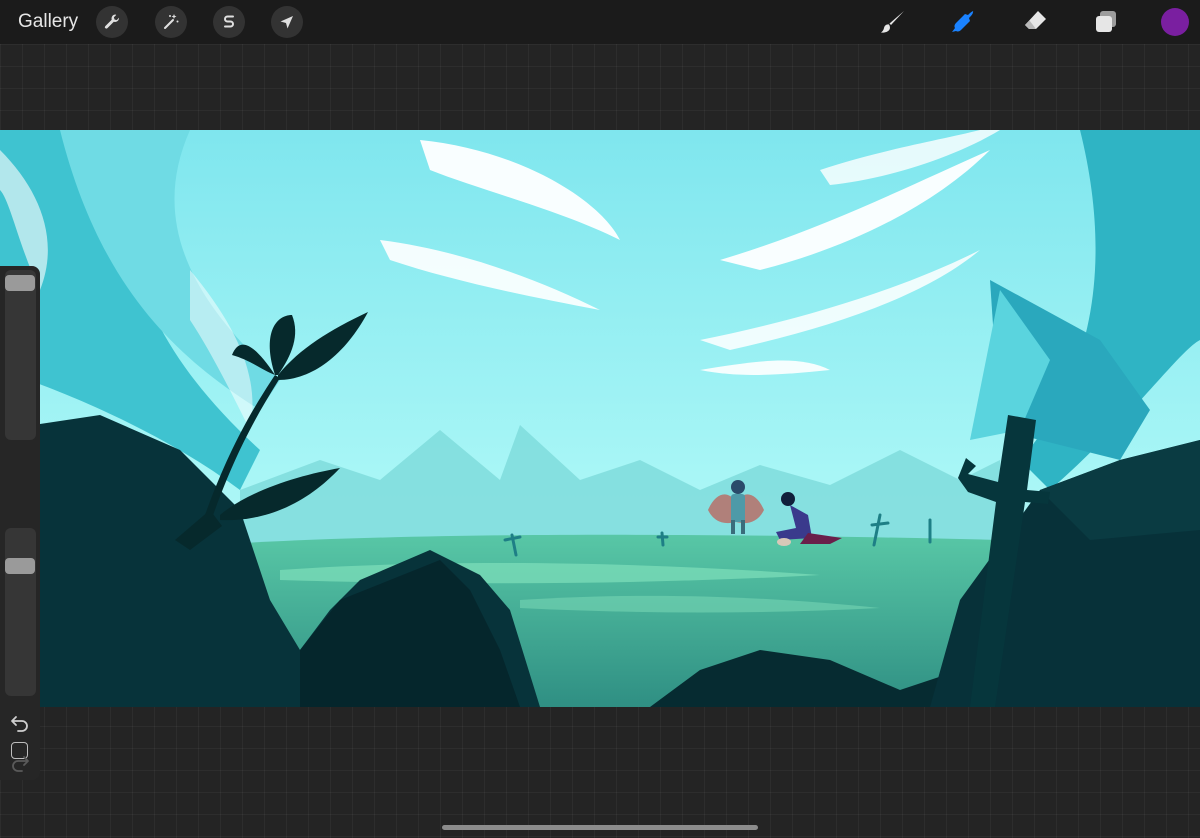 The image size is (1200, 838). I want to click on wrench-icon, so click(112, 21).